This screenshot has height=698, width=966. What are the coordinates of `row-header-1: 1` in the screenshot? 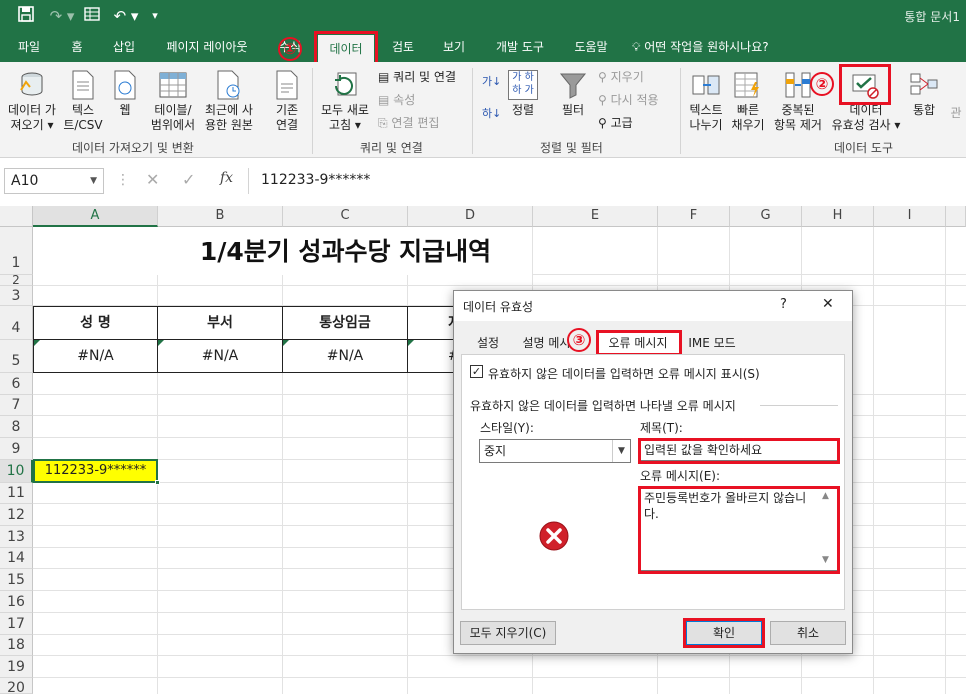 It's located at (16, 251).